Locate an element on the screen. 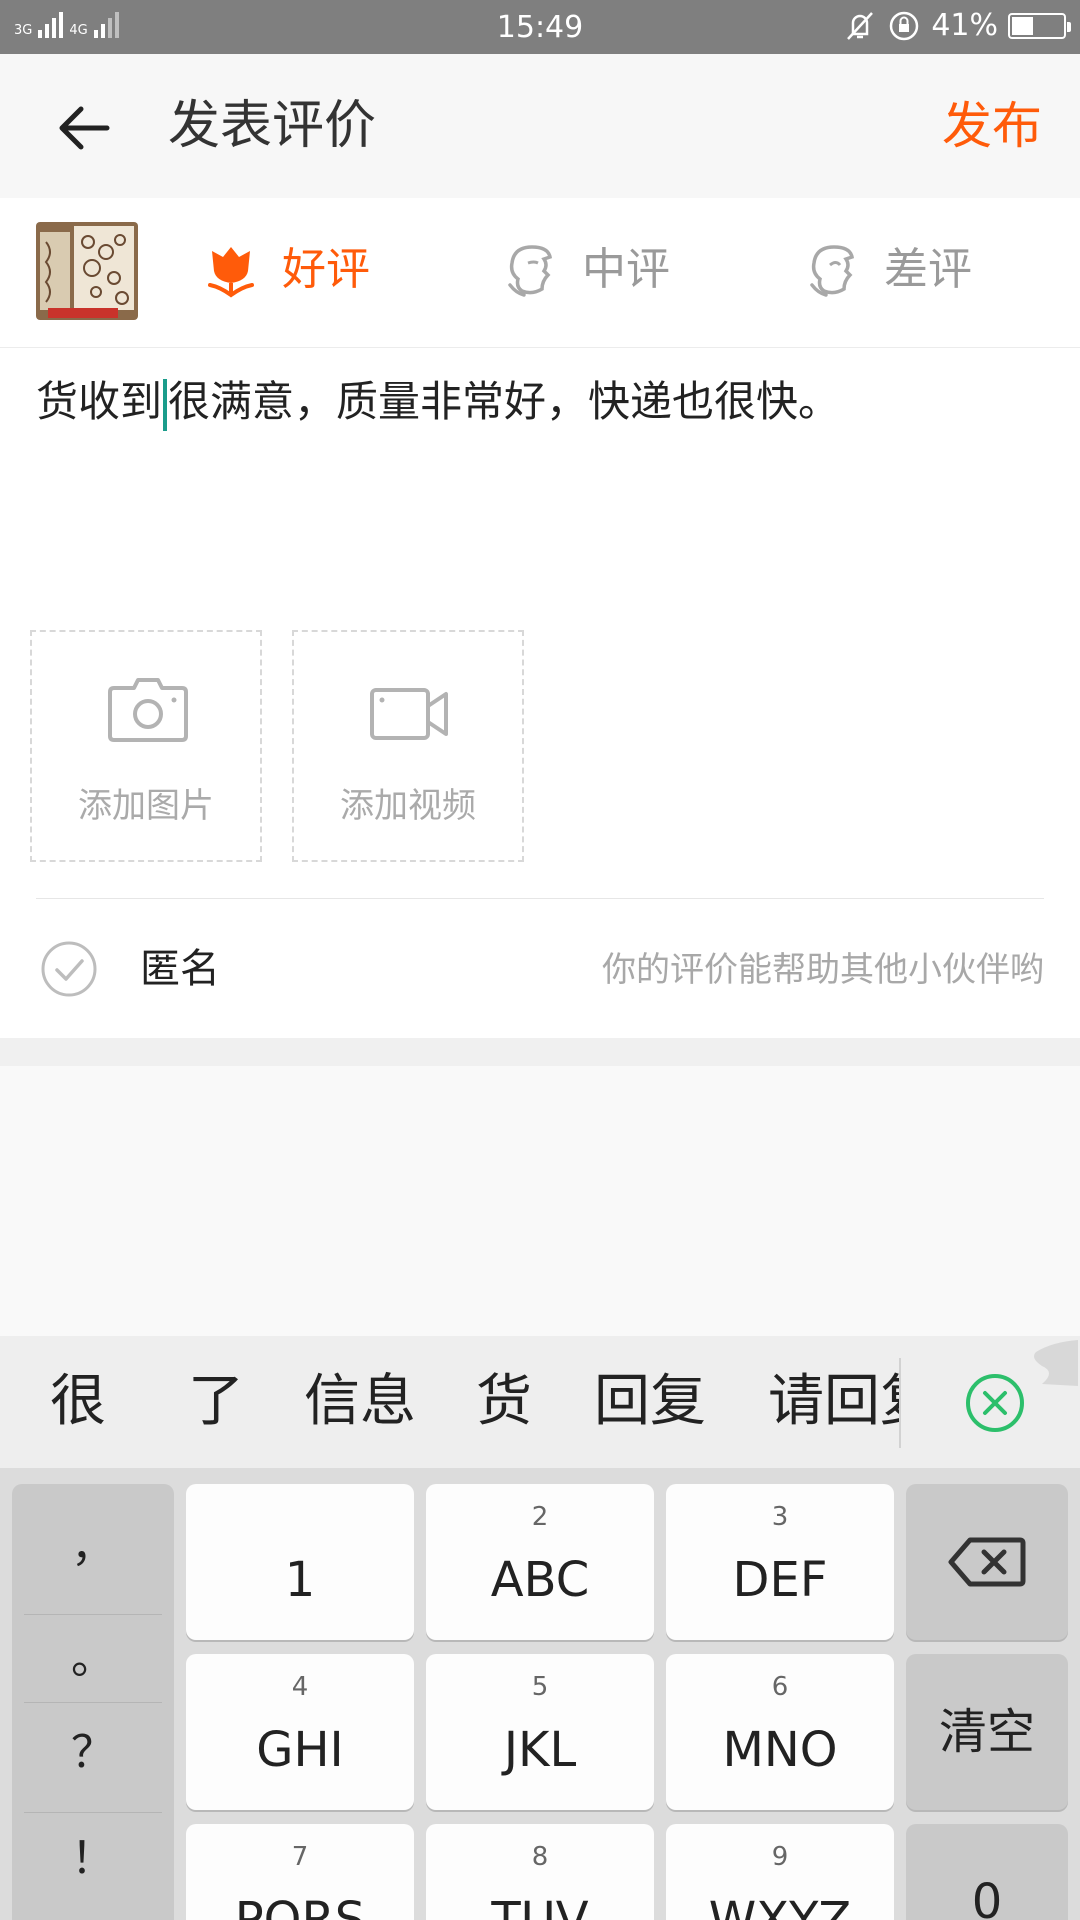  rating-good-label: 好评 is located at coordinates (326, 269).